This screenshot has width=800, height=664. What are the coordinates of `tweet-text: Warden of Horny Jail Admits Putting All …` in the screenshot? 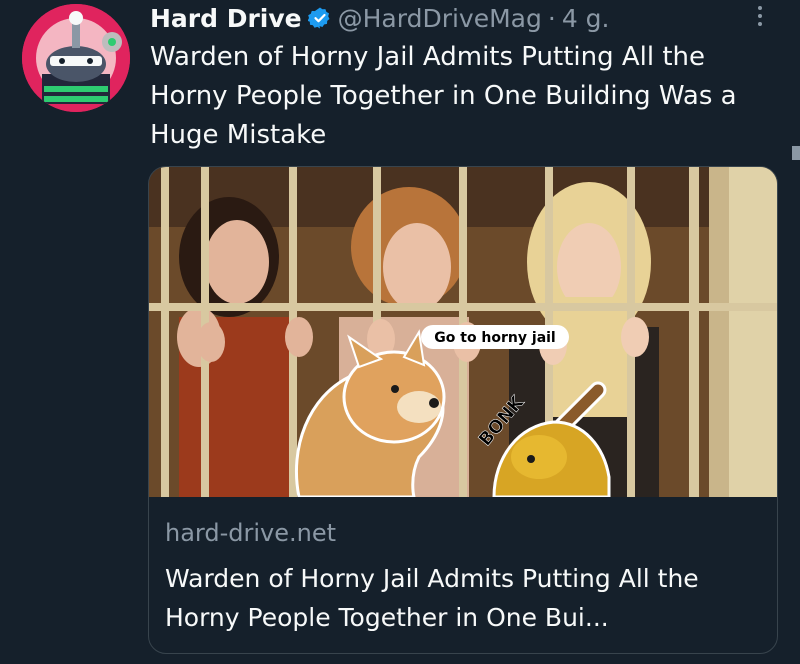 It's located at (443, 96).